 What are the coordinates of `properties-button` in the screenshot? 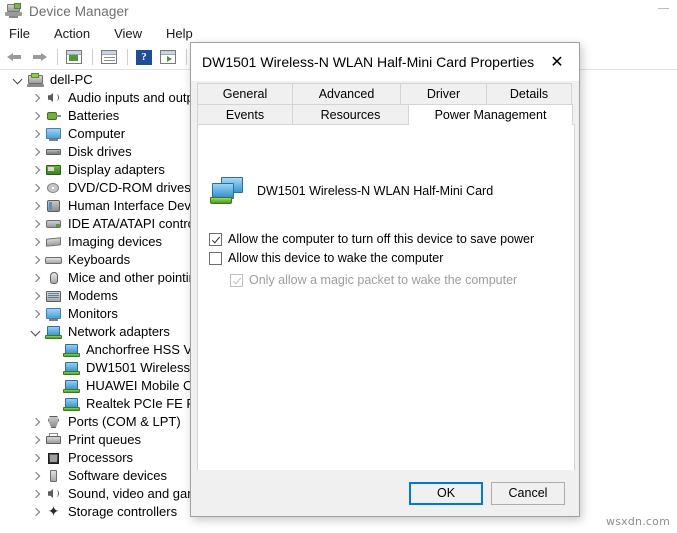 It's located at (109, 57).